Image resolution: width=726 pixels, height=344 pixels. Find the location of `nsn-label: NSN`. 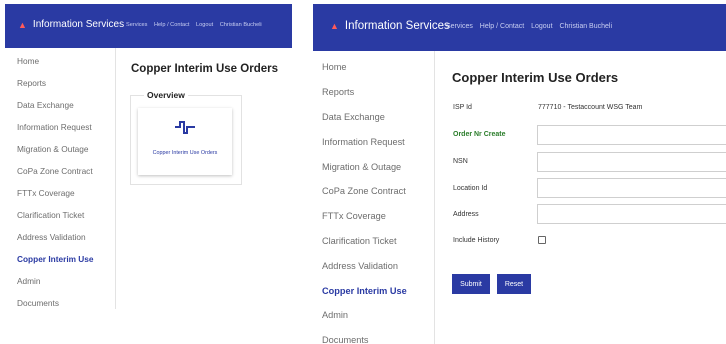

nsn-label: NSN is located at coordinates (460, 161).